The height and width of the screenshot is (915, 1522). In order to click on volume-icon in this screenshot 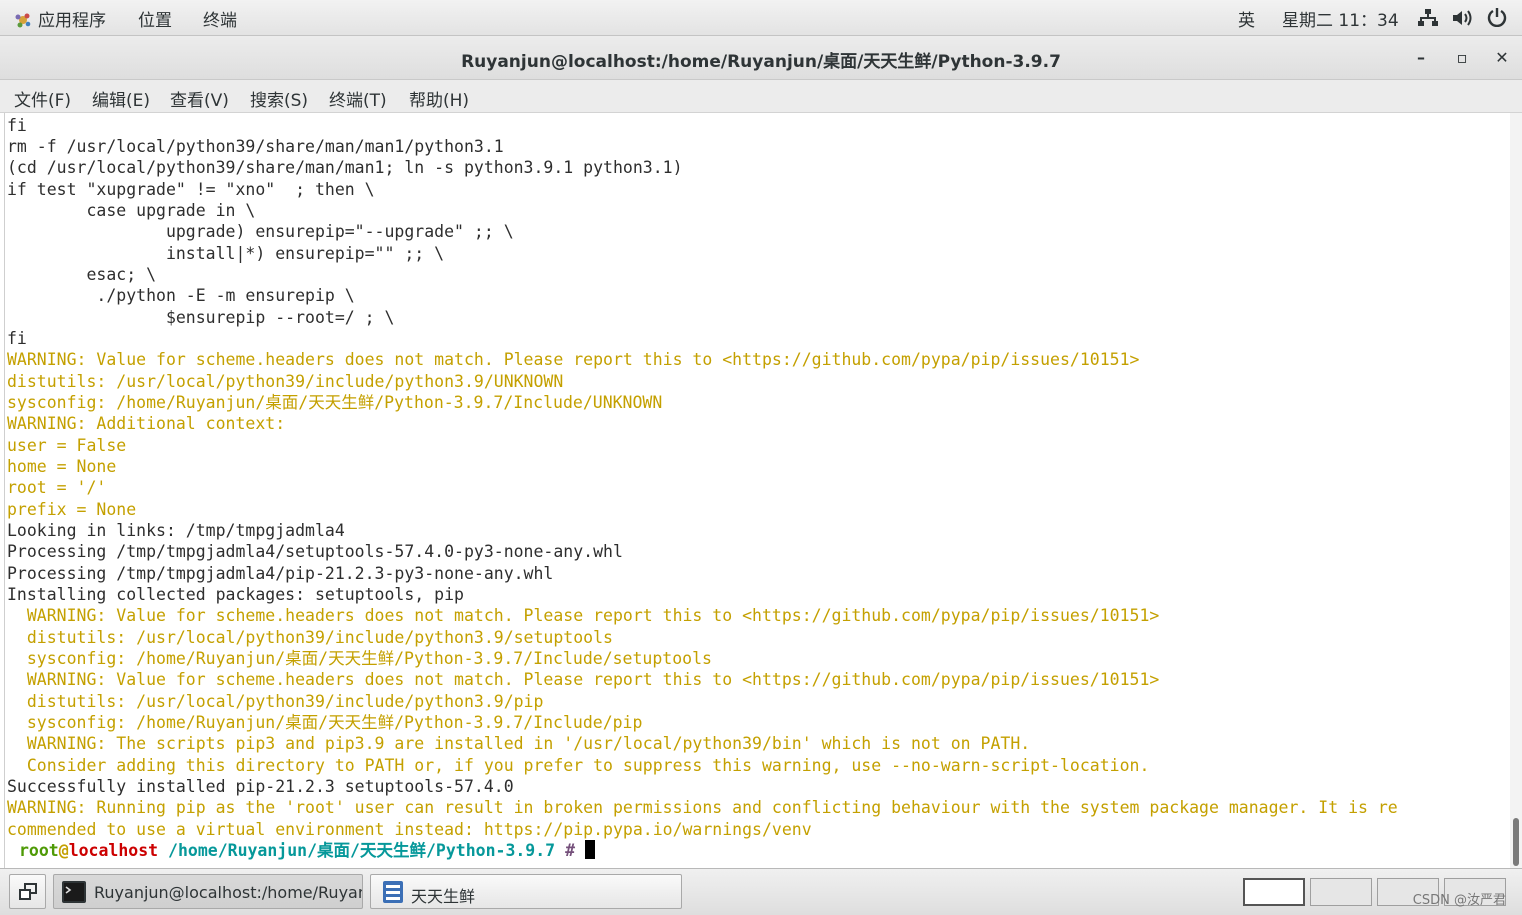, I will do `click(1463, 20)`.